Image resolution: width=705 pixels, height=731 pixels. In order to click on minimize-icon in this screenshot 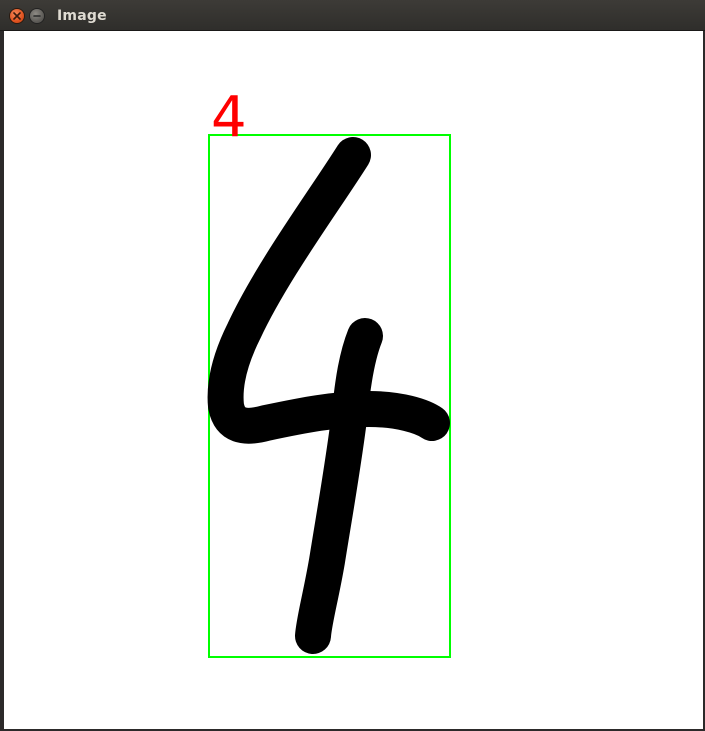, I will do `click(37, 16)`.